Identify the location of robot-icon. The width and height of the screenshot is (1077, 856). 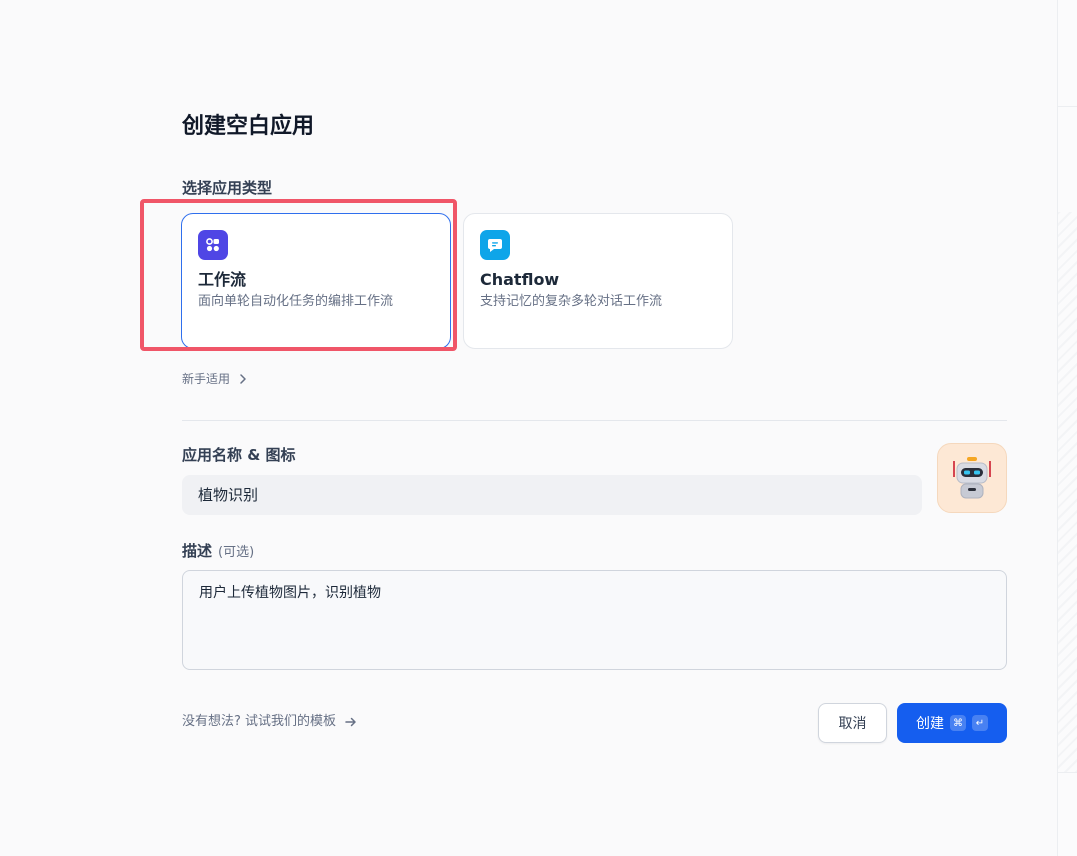
(972, 478).